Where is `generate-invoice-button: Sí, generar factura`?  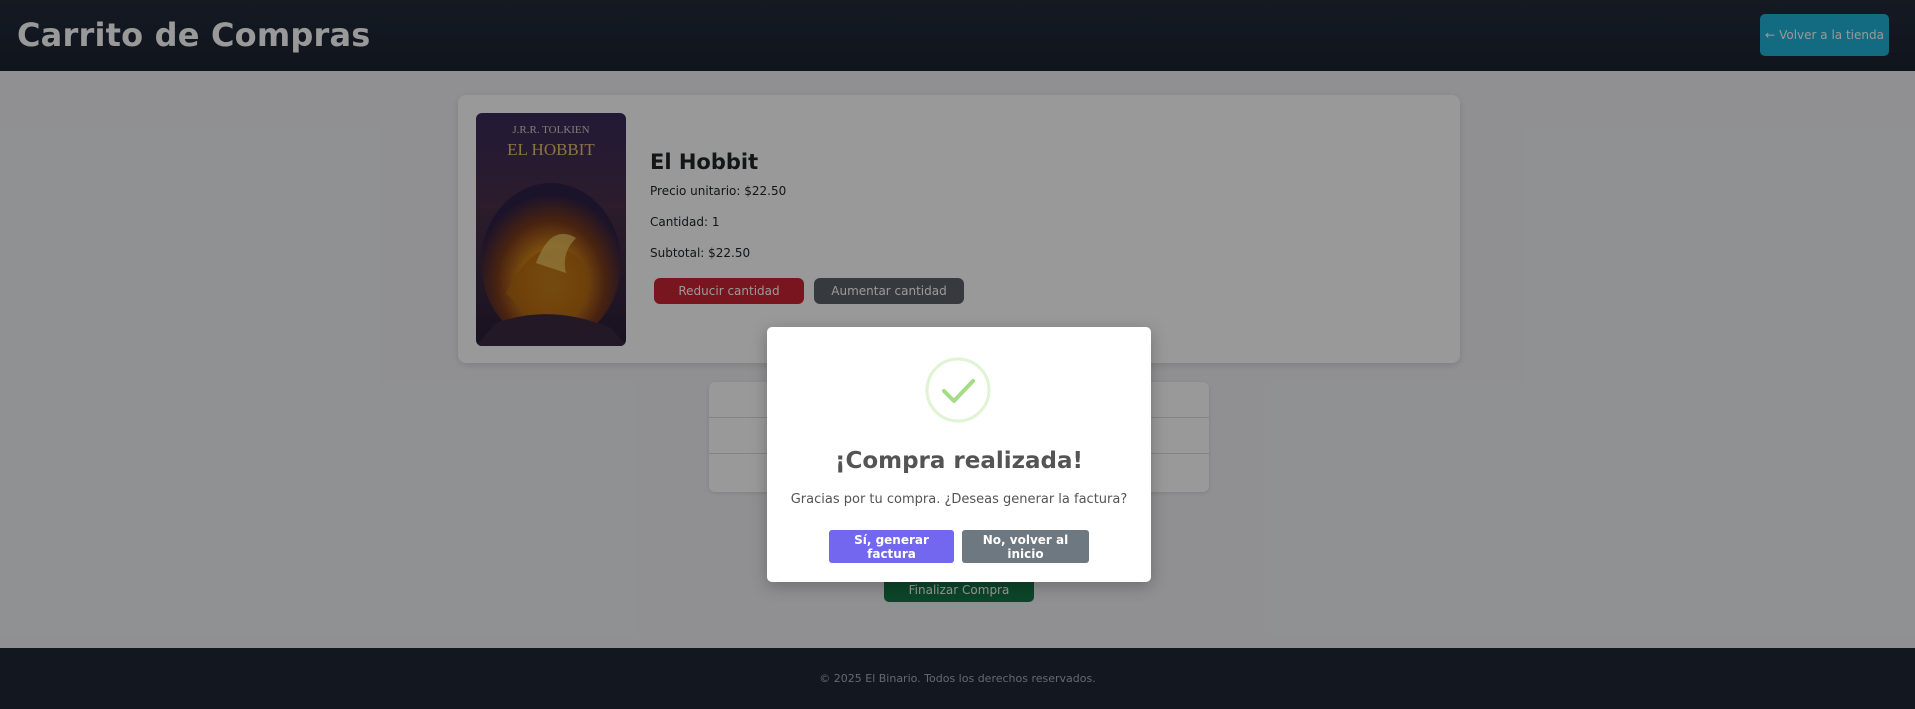 generate-invoice-button: Sí, generar factura is located at coordinates (891, 546).